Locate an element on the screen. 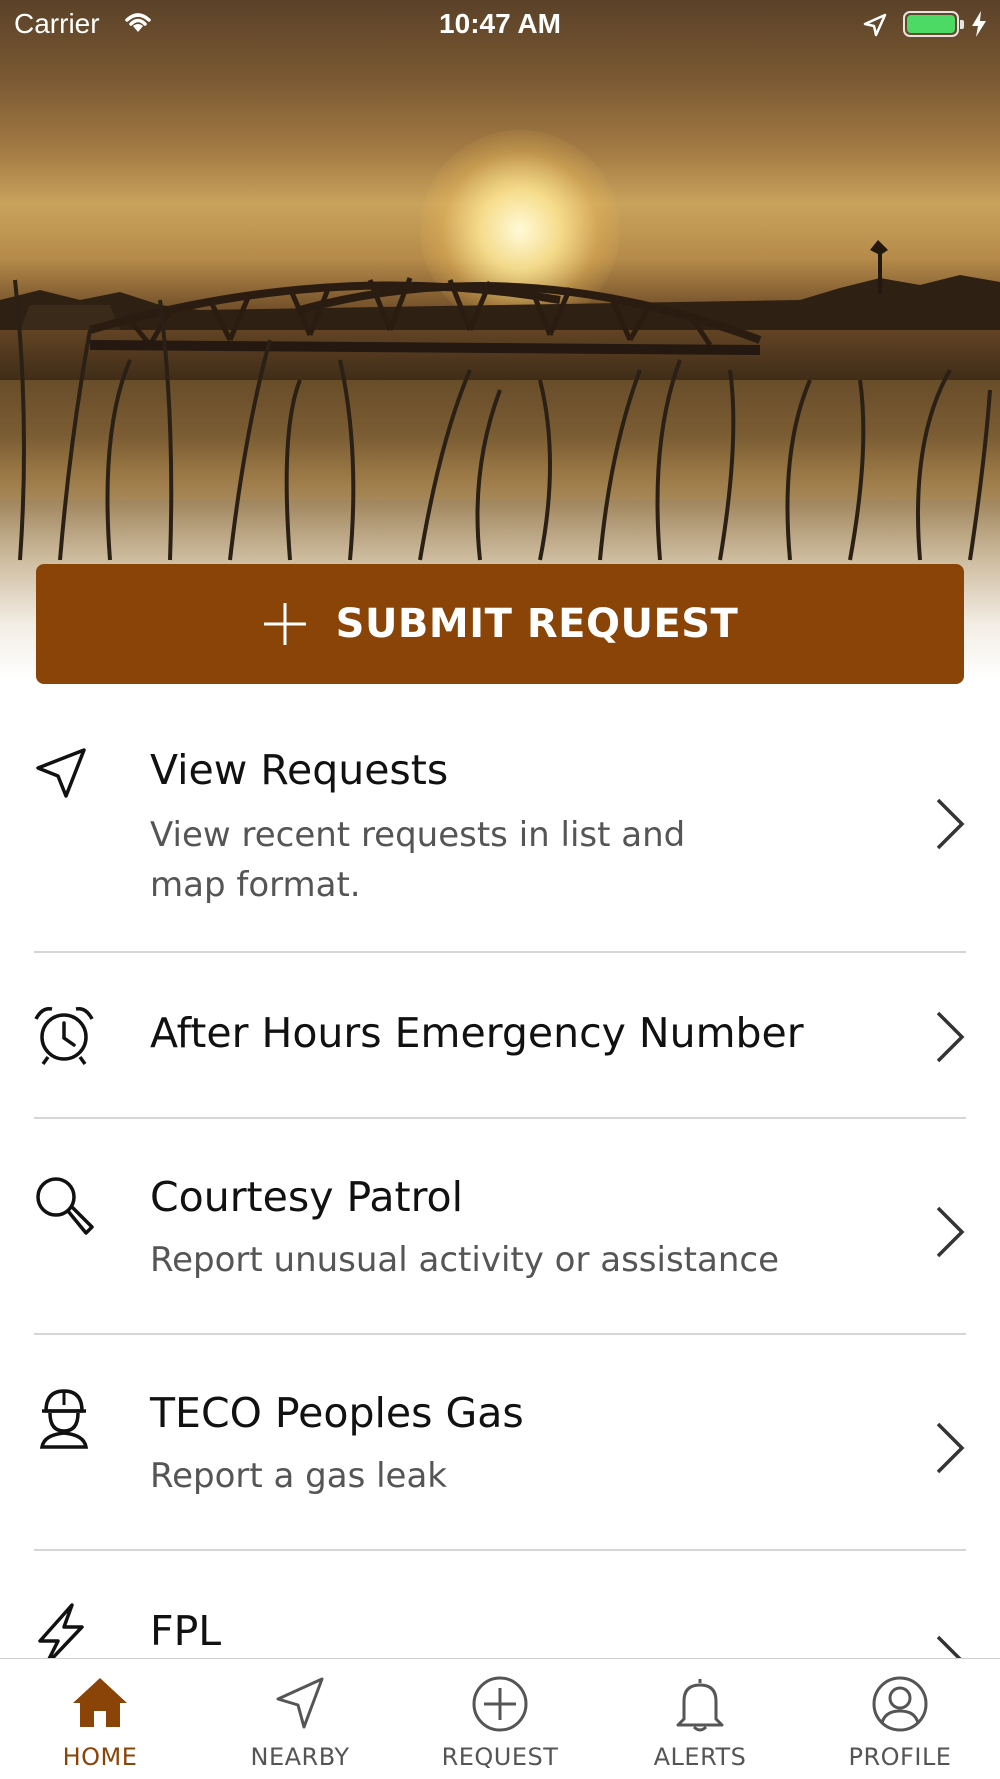 Image resolution: width=1000 pixels, height=1779 pixels. tab-label: PROFILE is located at coordinates (900, 1757).